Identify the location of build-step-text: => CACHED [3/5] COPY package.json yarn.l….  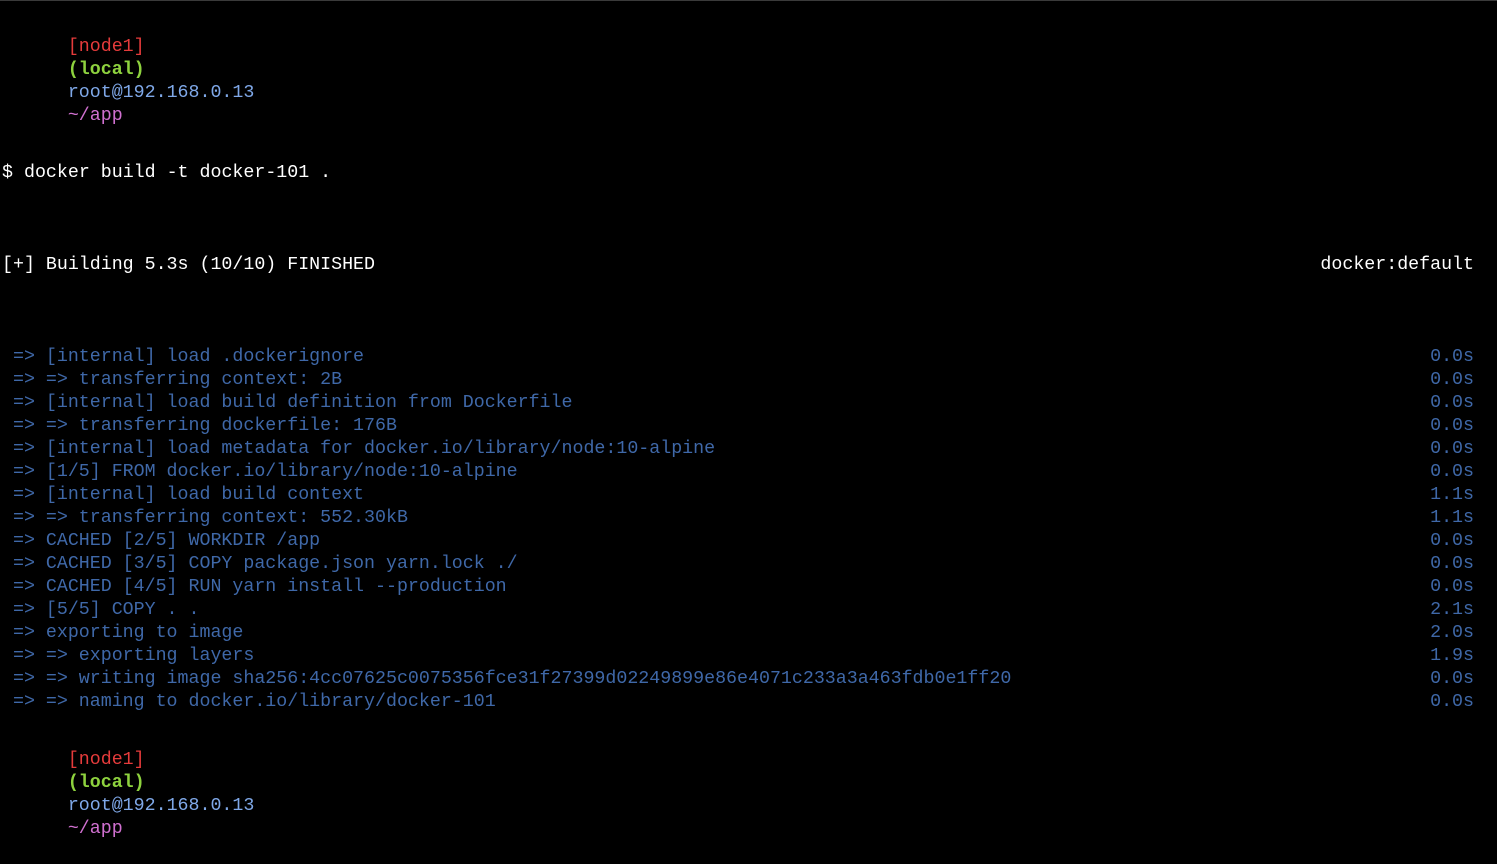
(260, 564).